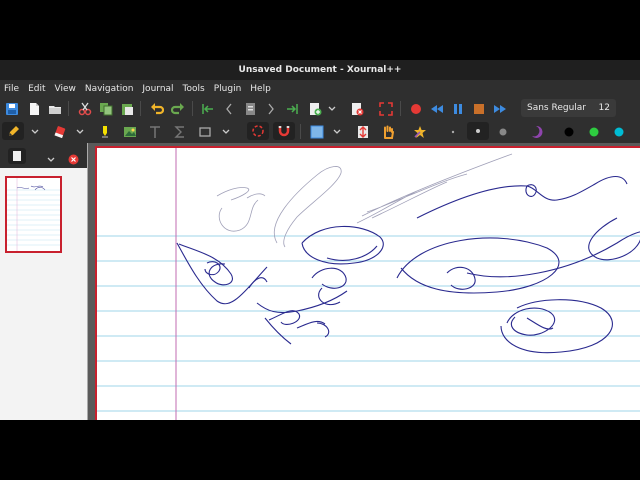  I want to click on pause-icon, so click(458, 109).